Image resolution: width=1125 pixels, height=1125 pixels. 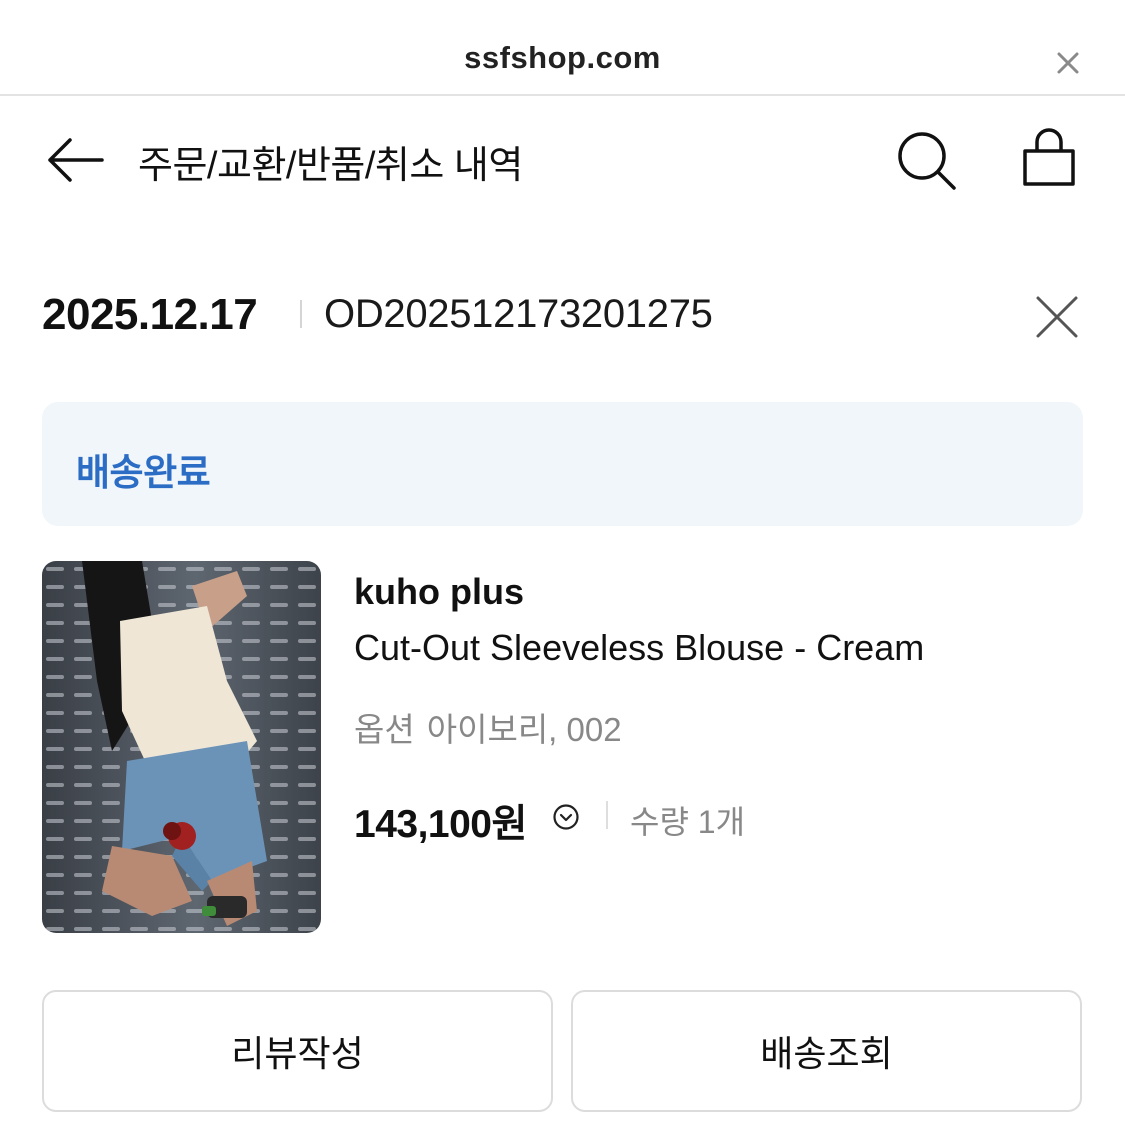 What do you see at coordinates (562, 161) in the screenshot?
I see `page-header: 주문/교환/반품/취소 내역` at bounding box center [562, 161].